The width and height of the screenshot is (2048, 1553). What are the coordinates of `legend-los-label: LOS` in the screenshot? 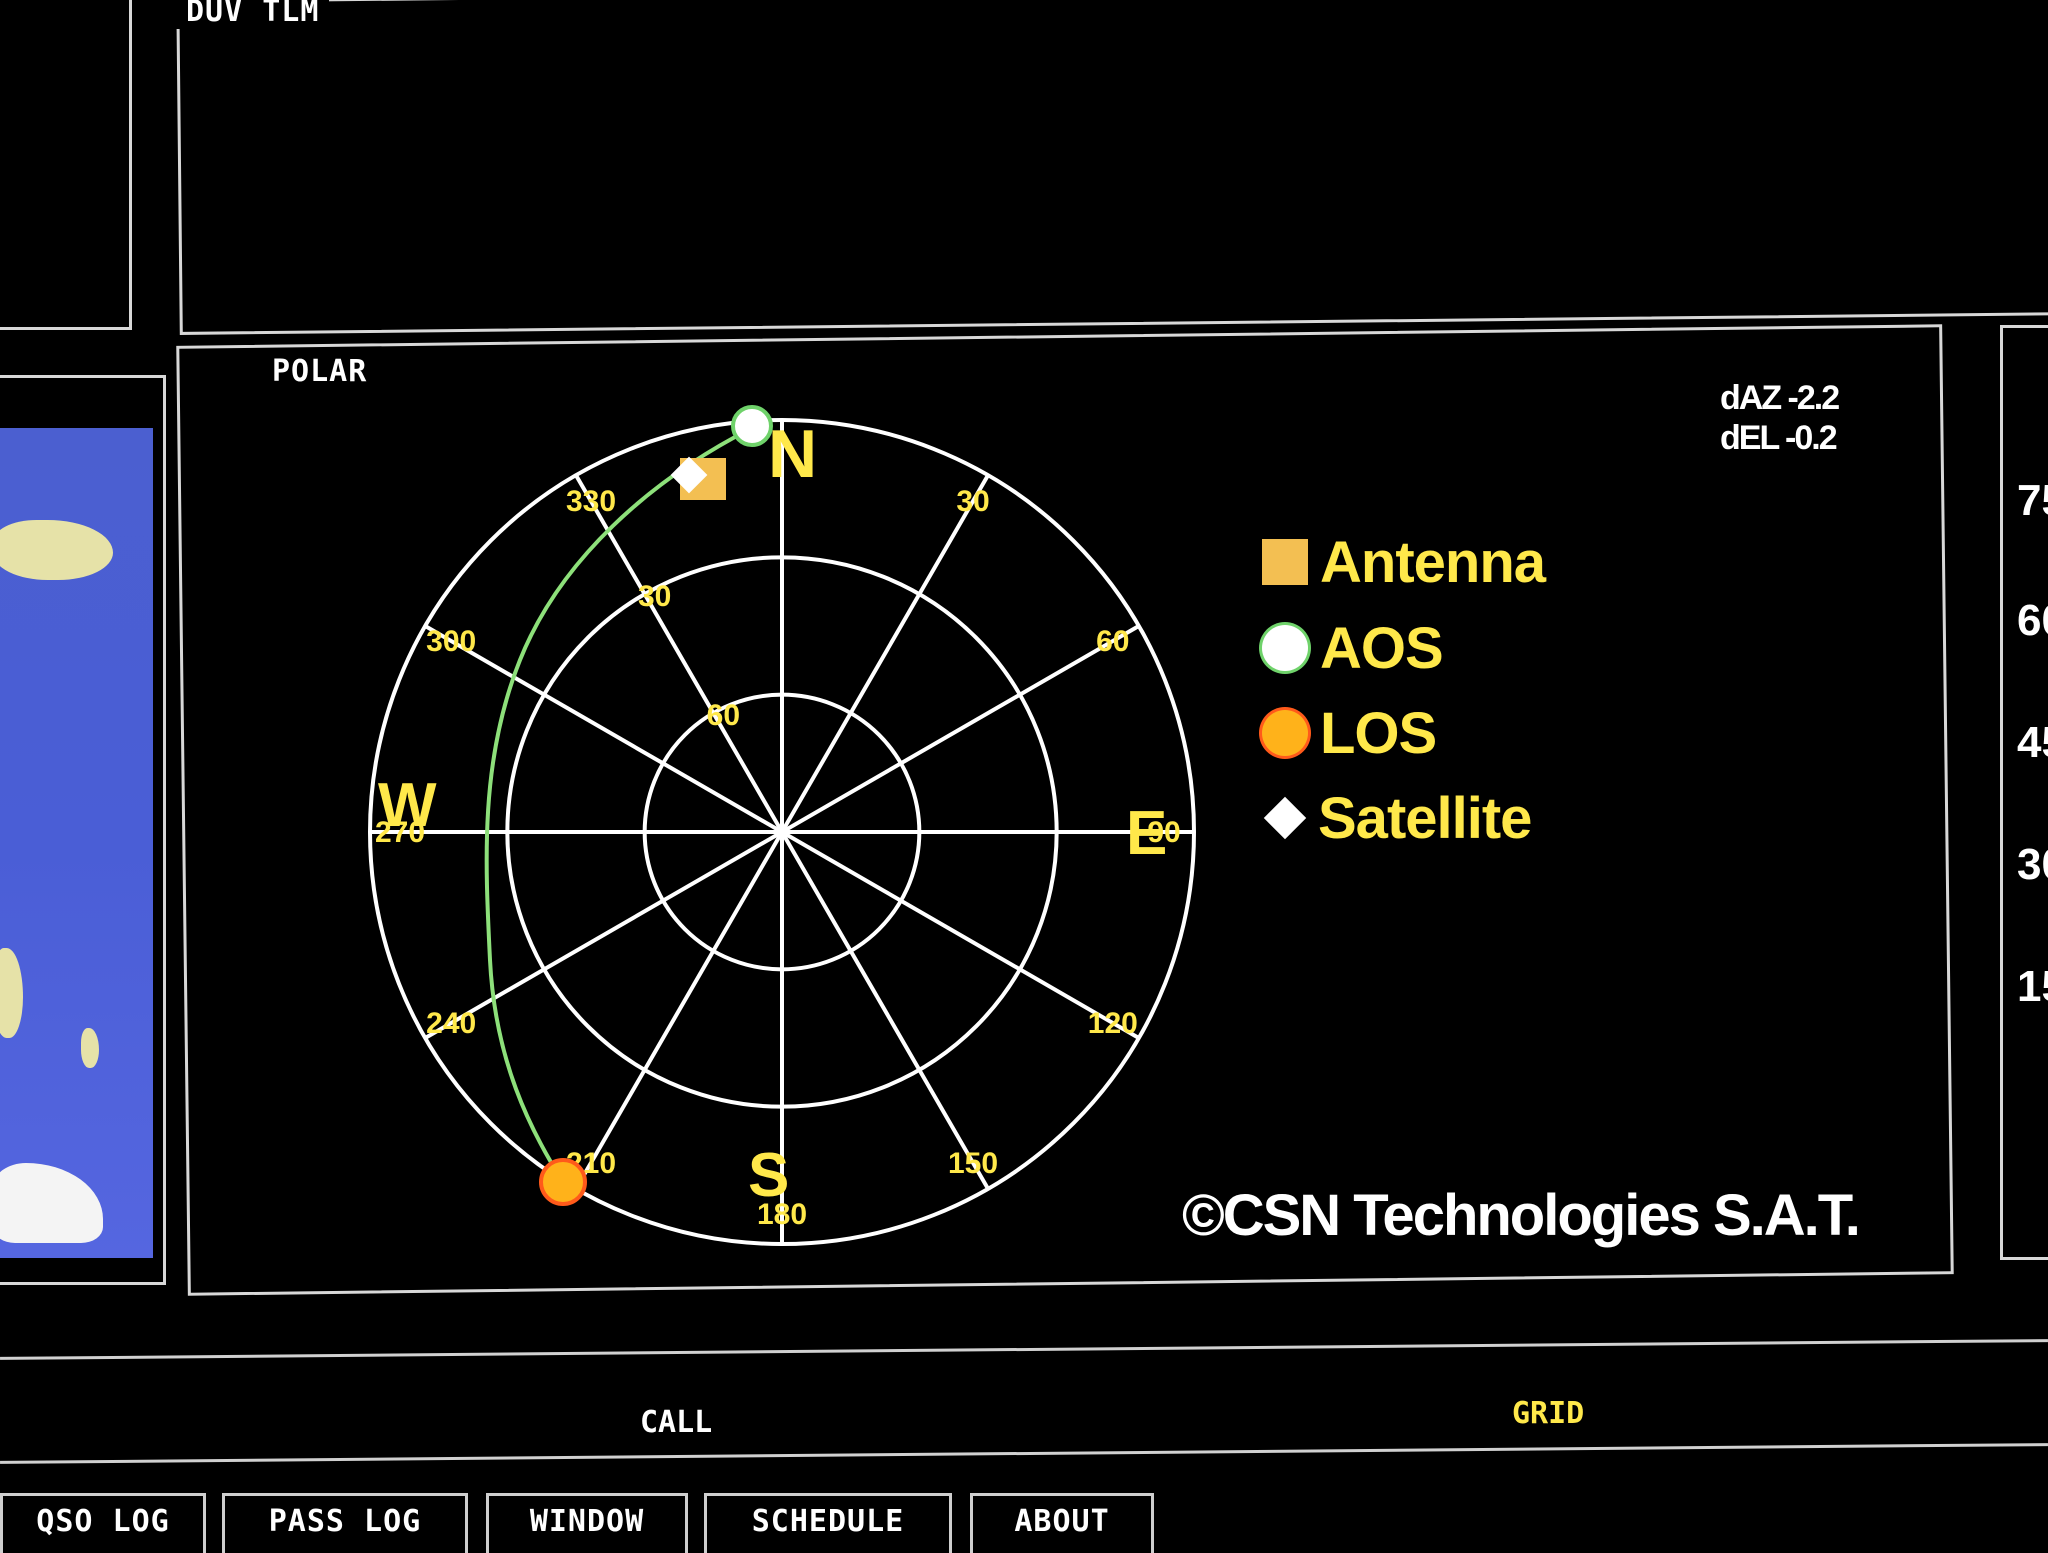 It's located at (1378, 733).